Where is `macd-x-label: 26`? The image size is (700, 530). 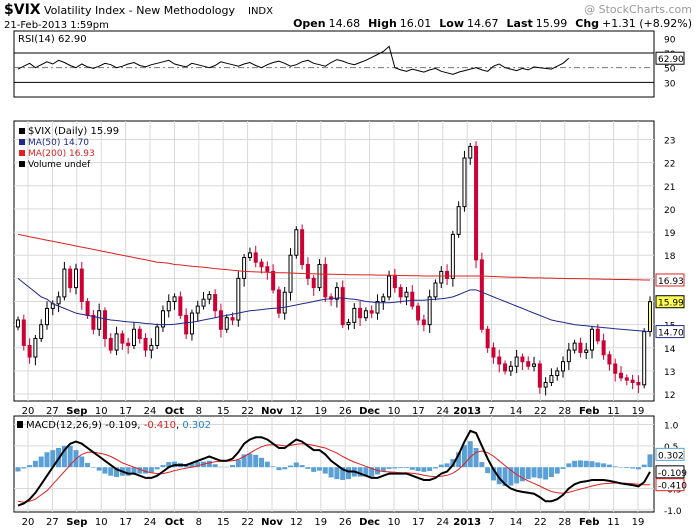
macd-x-label: 26 is located at coordinates (345, 522).